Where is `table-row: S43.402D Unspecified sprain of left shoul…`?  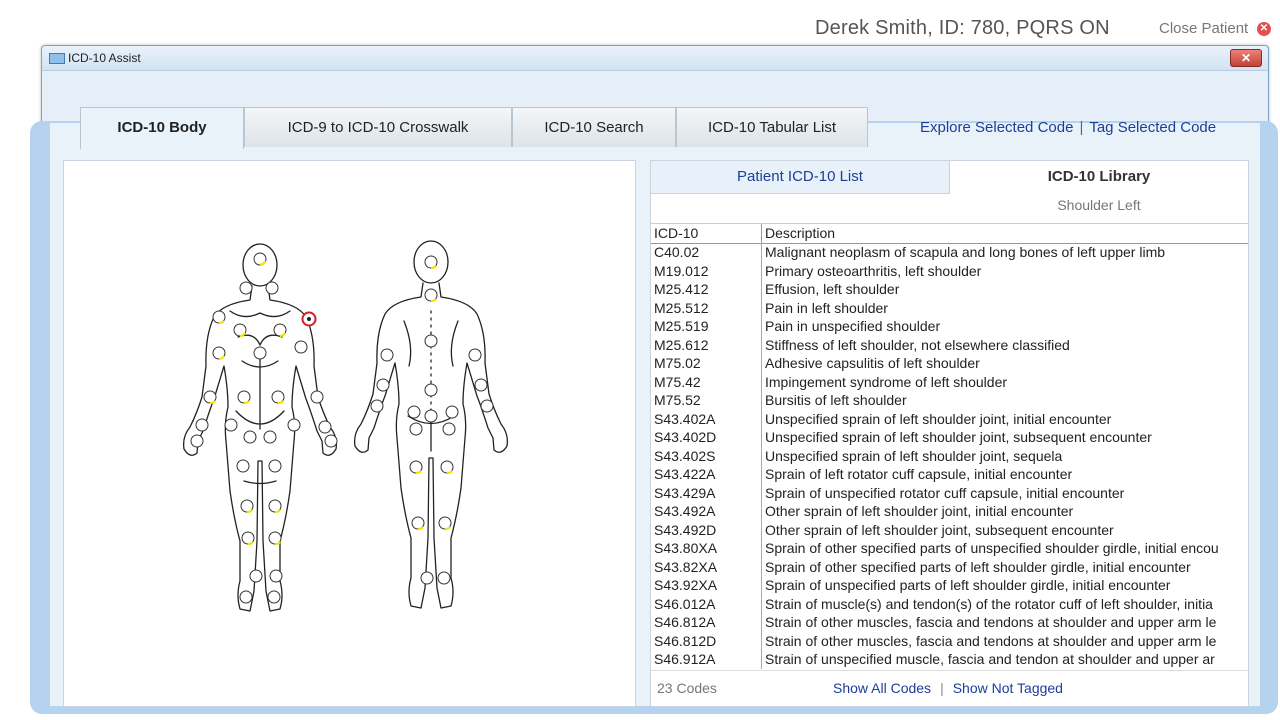 table-row: S43.402D Unspecified sprain of left shoul… is located at coordinates (949, 437).